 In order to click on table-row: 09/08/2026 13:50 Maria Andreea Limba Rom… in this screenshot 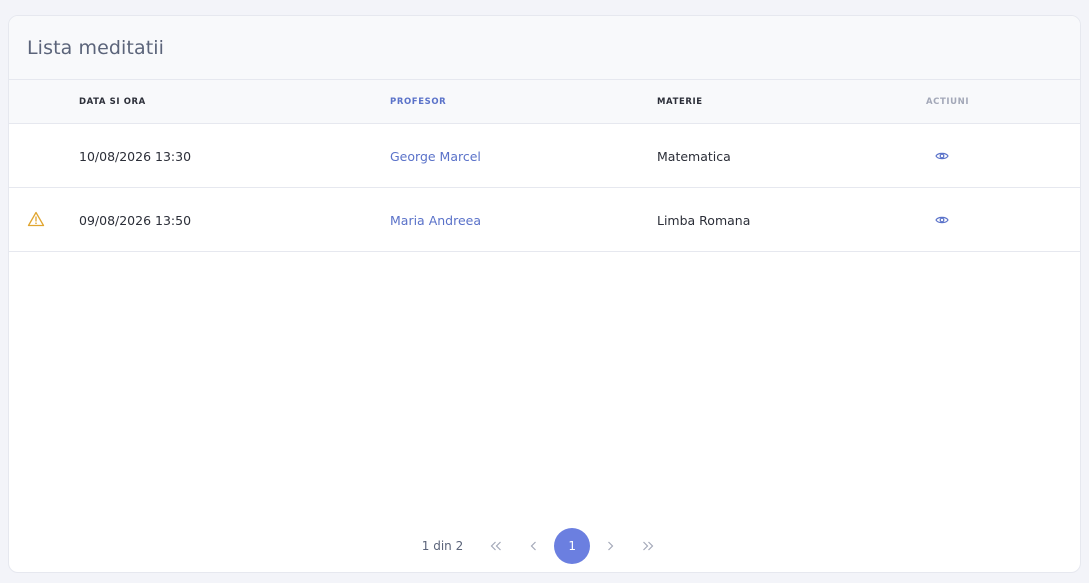, I will do `click(544, 220)`.